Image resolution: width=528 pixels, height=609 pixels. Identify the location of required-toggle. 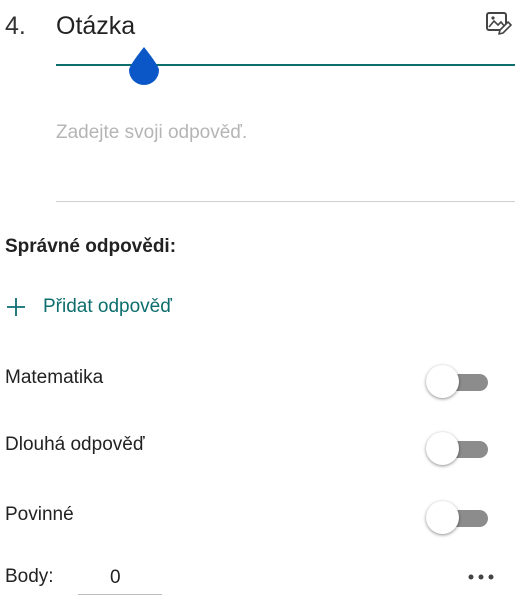
(457, 518).